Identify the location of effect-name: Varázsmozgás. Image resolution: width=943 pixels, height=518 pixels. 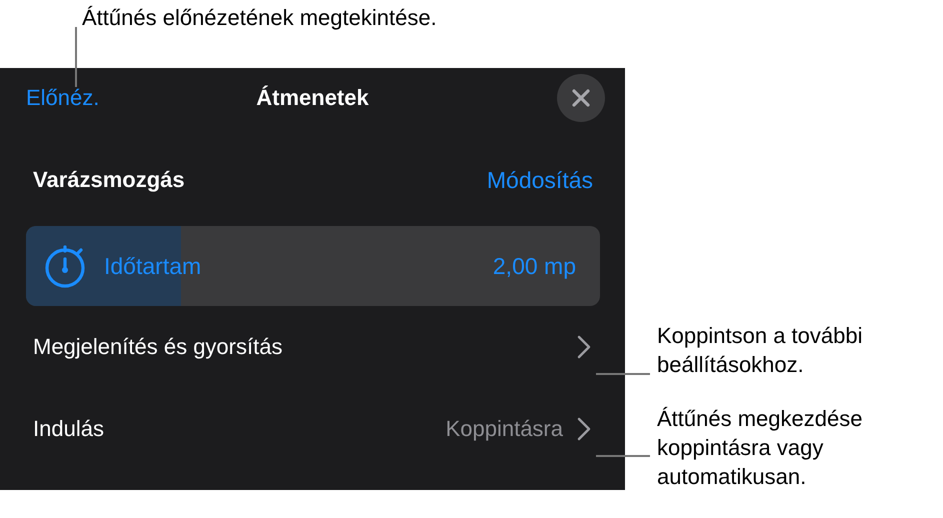
(109, 180).